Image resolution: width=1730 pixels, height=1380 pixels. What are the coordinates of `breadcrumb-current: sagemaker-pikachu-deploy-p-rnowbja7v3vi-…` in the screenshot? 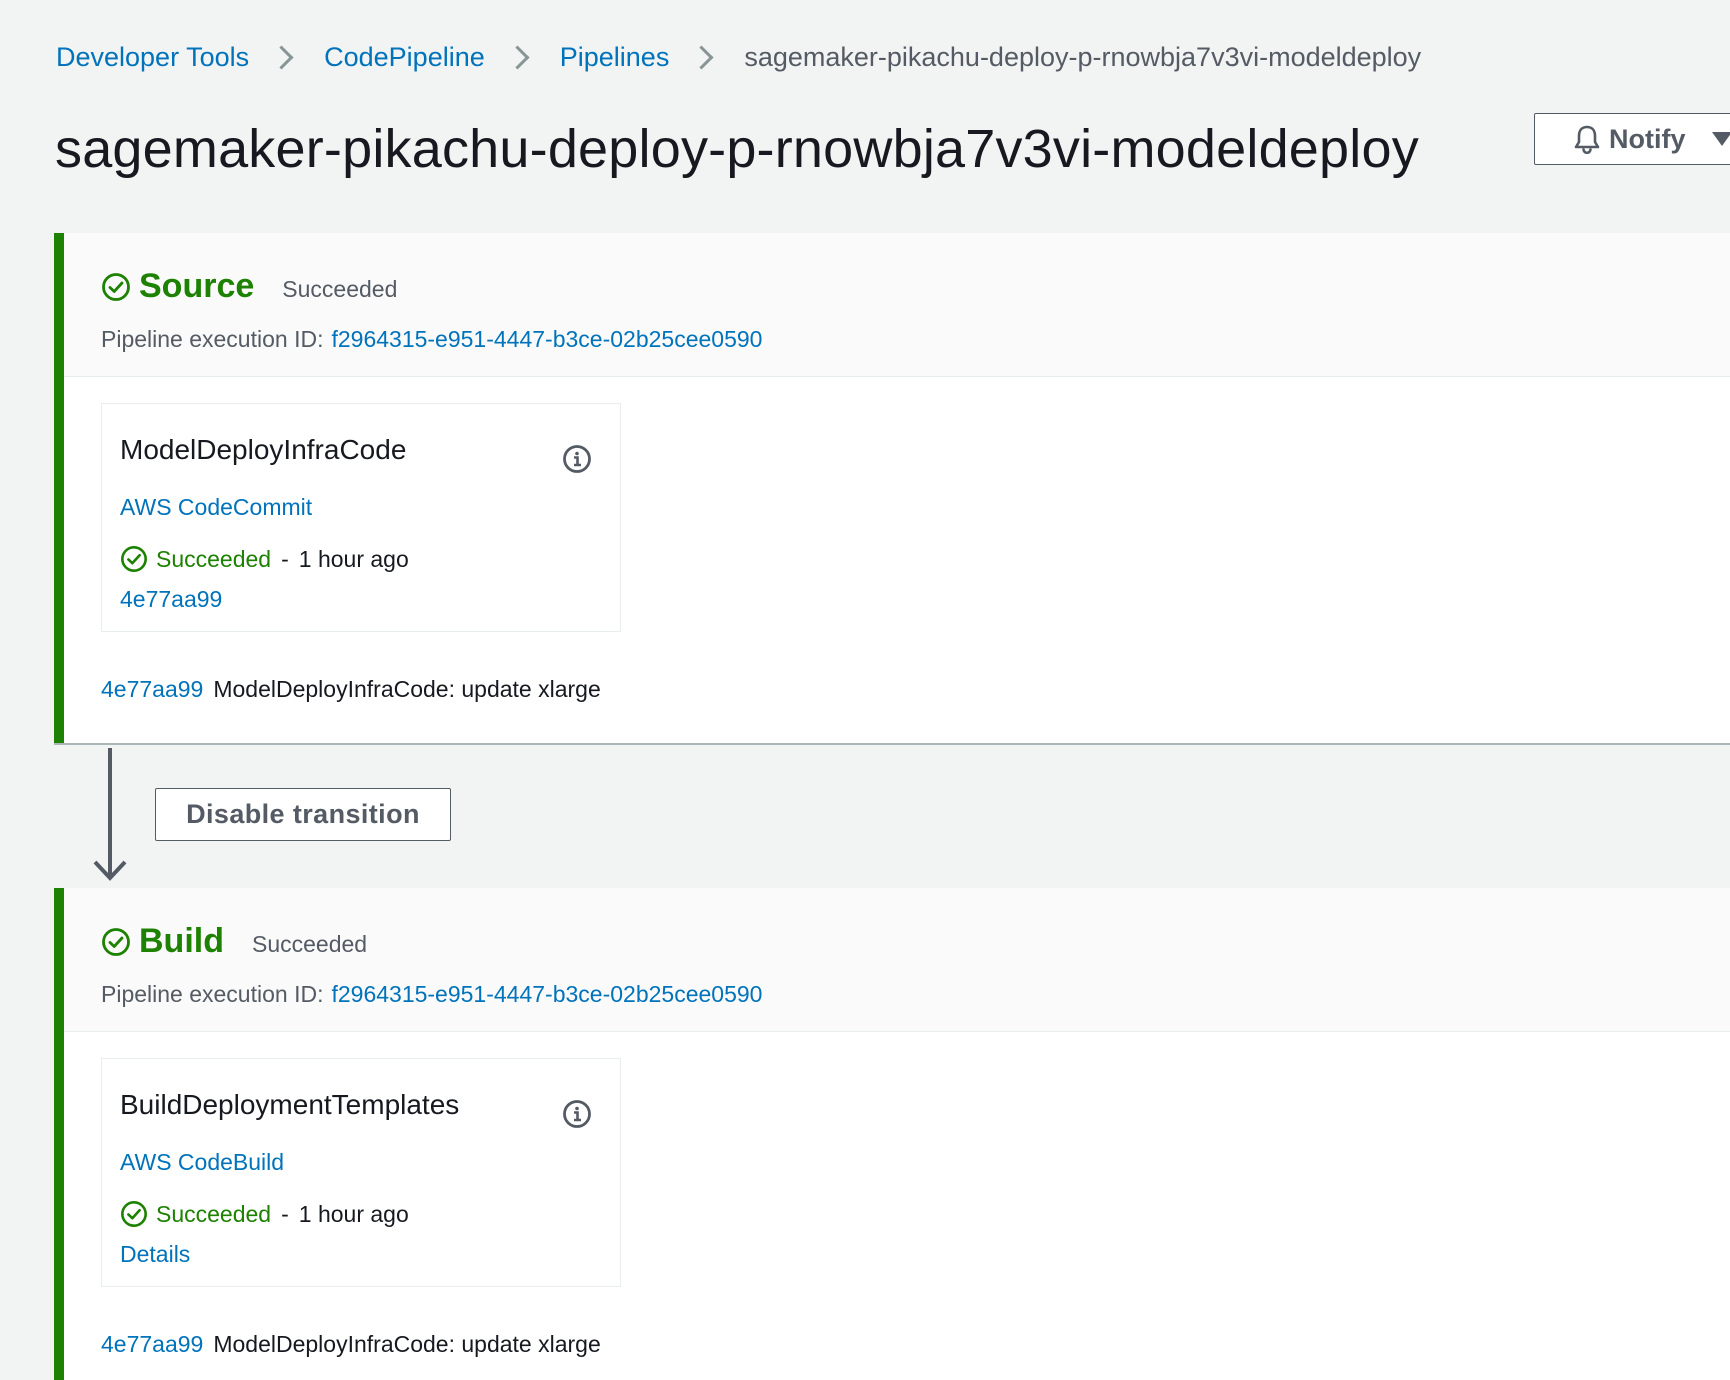 It's located at (1083, 57).